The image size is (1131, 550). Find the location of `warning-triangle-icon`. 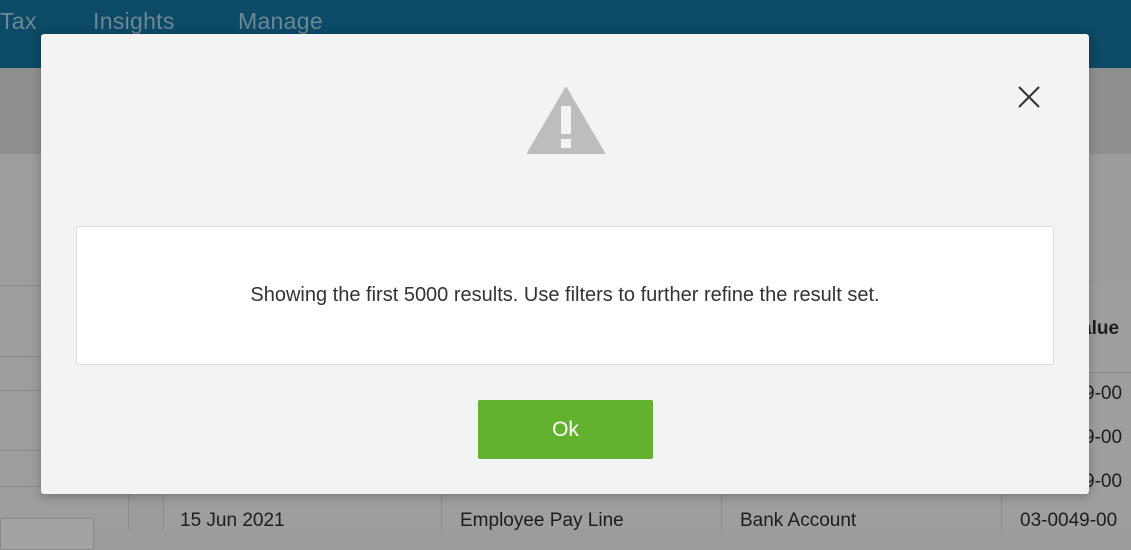

warning-triangle-icon is located at coordinates (566, 121).